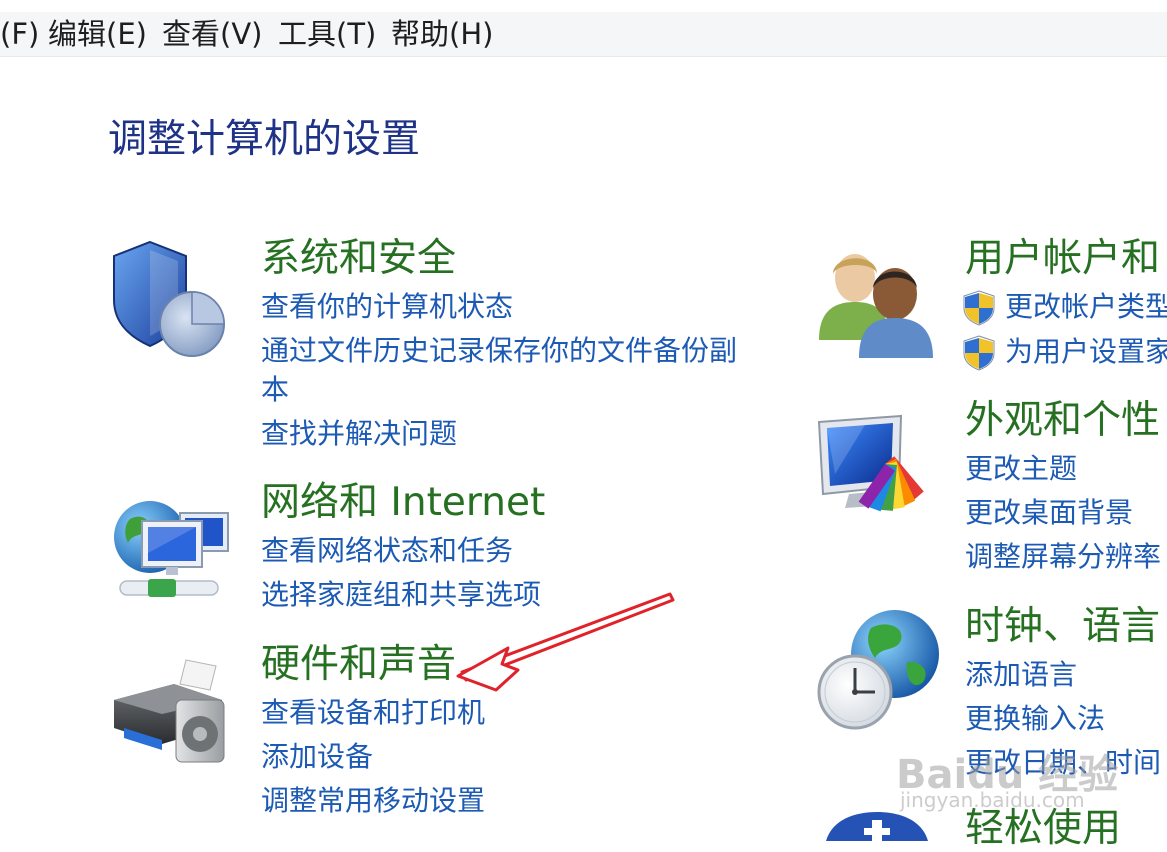  Describe the element at coordinates (583, 34) in the screenshot. I see `menu-bar: (F) 编辑(E) 查看(V) 工具(T) 帮助(H)` at that location.